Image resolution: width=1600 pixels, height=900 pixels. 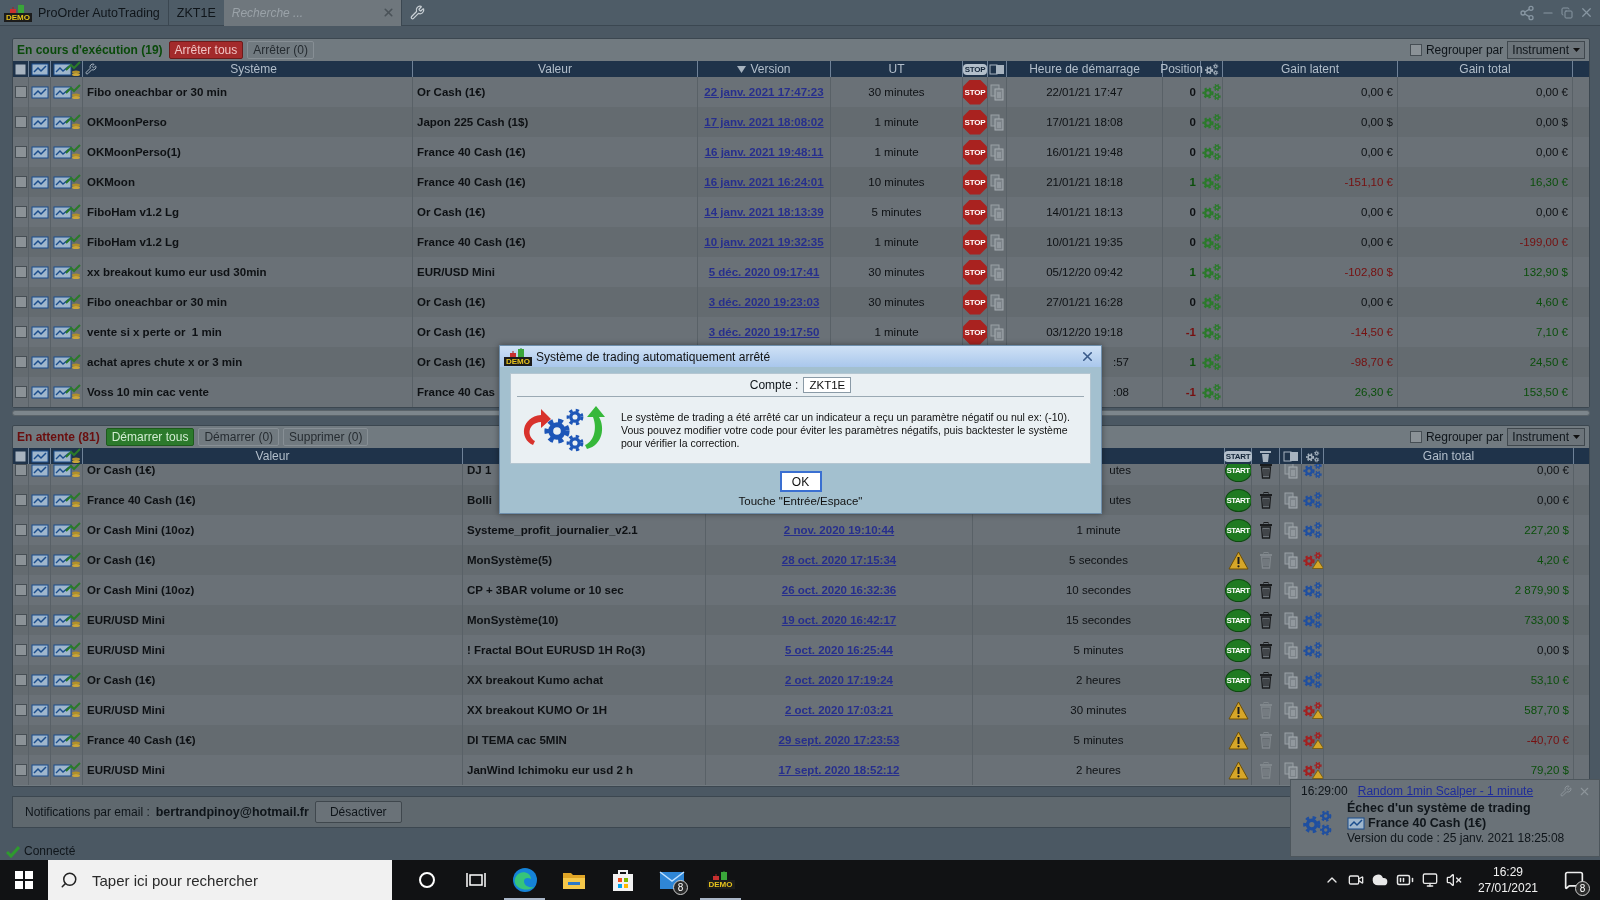 I want to click on camera-icon, so click(x=1355, y=880).